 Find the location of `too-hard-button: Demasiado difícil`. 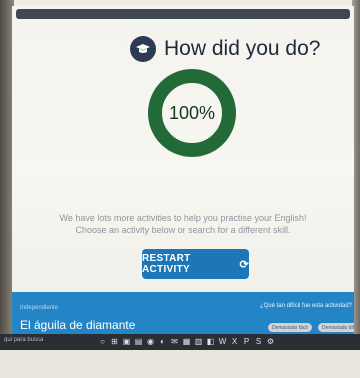

too-hard-button: Demasiado difícil is located at coordinates (336, 327).